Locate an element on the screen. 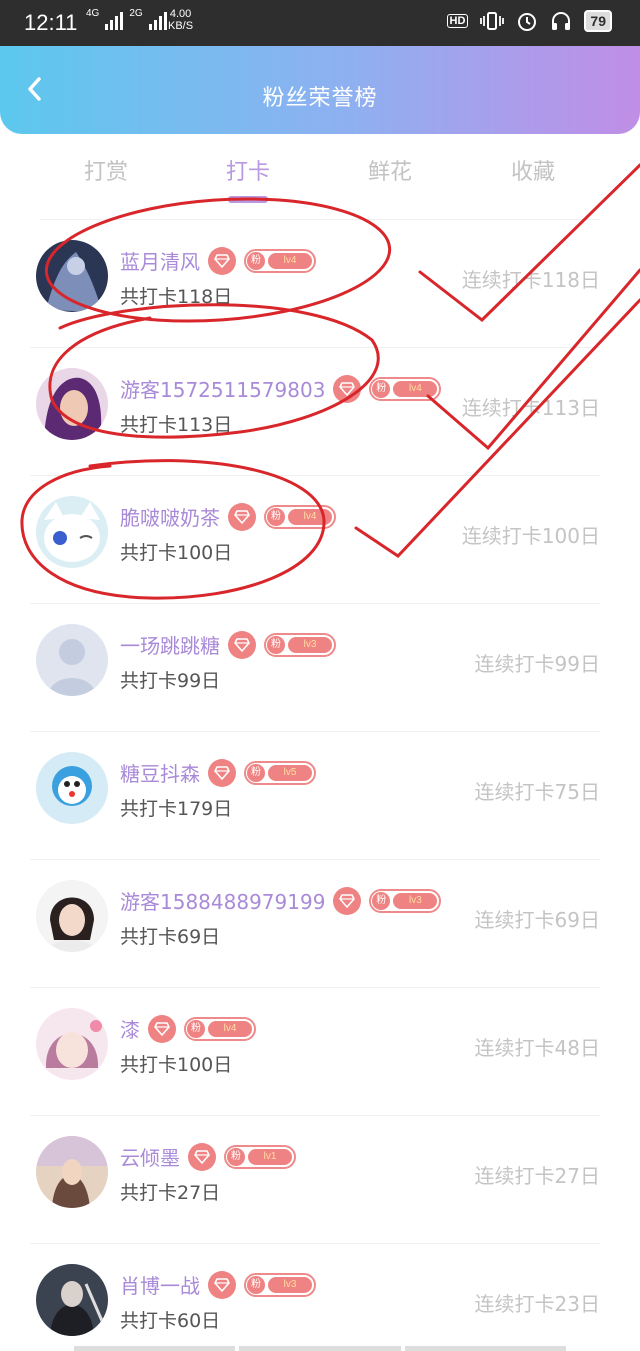 The image size is (640, 1351). tab-bar: 打赏 打卡 鲜花 收藏 is located at coordinates (320, 183).